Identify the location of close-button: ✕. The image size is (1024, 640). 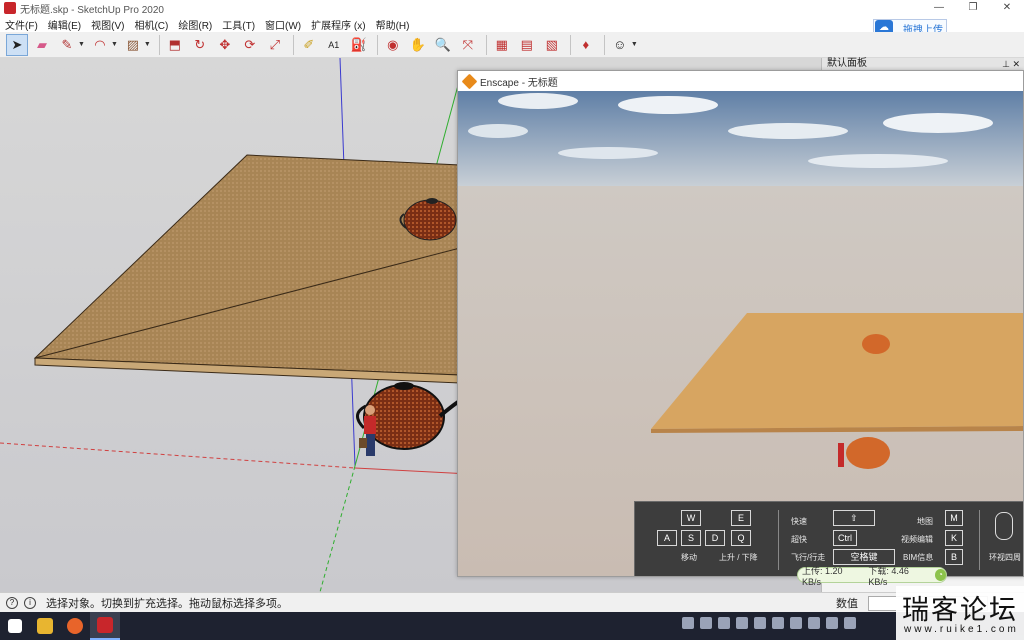
(1007, 8).